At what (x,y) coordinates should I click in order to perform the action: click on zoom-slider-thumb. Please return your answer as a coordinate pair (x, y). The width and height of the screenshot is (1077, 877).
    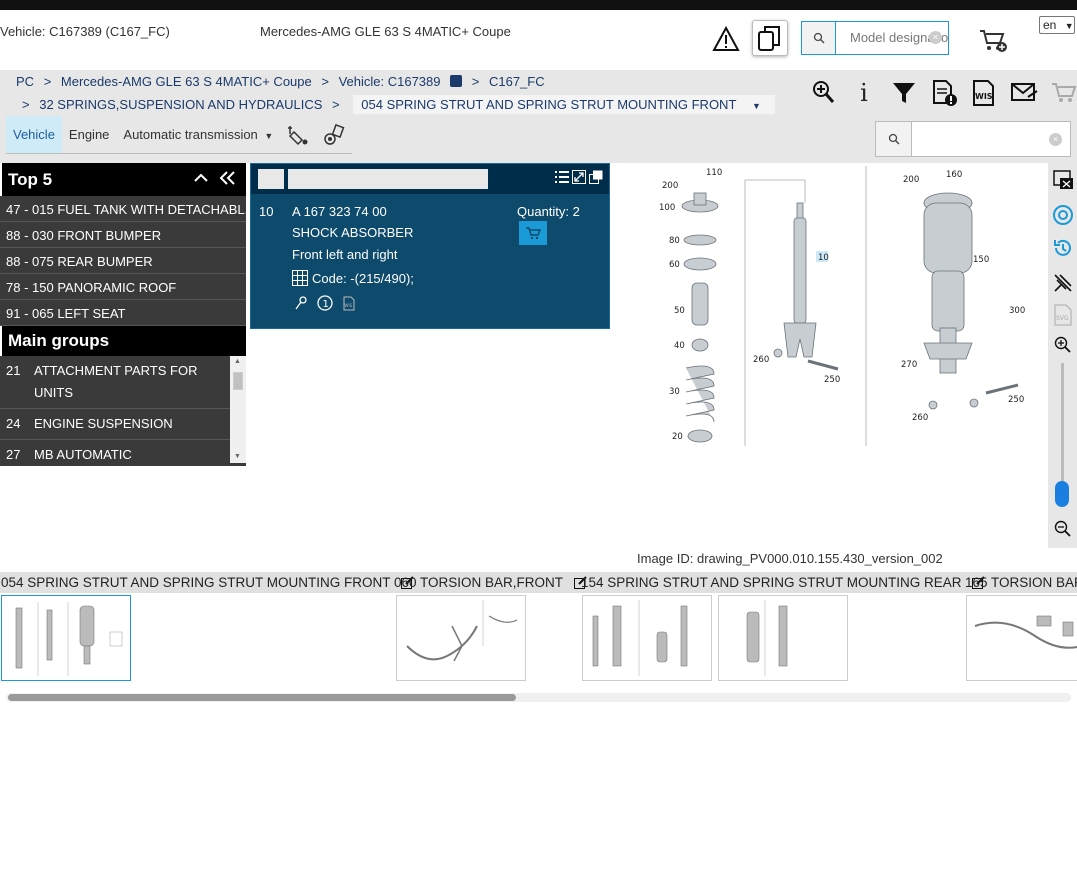
    Looking at the image, I should click on (1062, 494).